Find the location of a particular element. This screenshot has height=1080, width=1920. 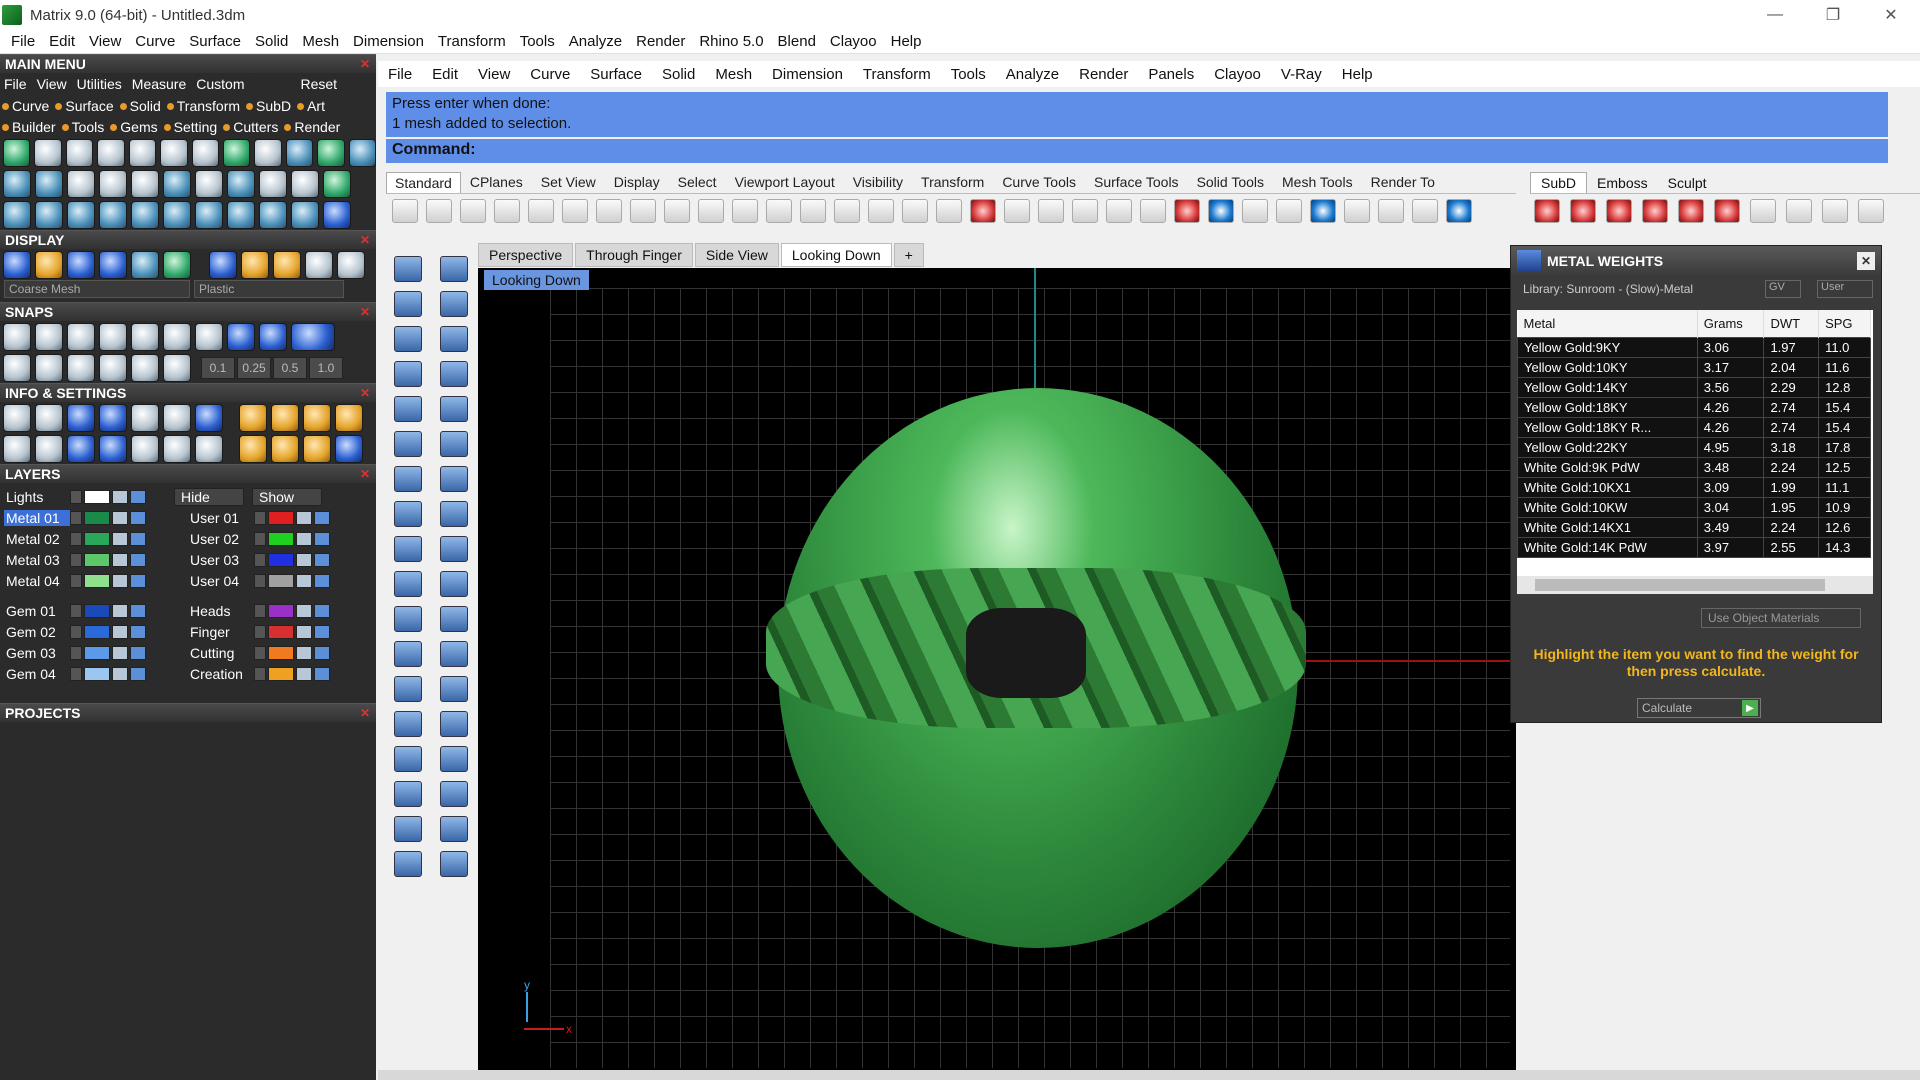

tab-cplanes: CPlanes is located at coordinates (496, 182).